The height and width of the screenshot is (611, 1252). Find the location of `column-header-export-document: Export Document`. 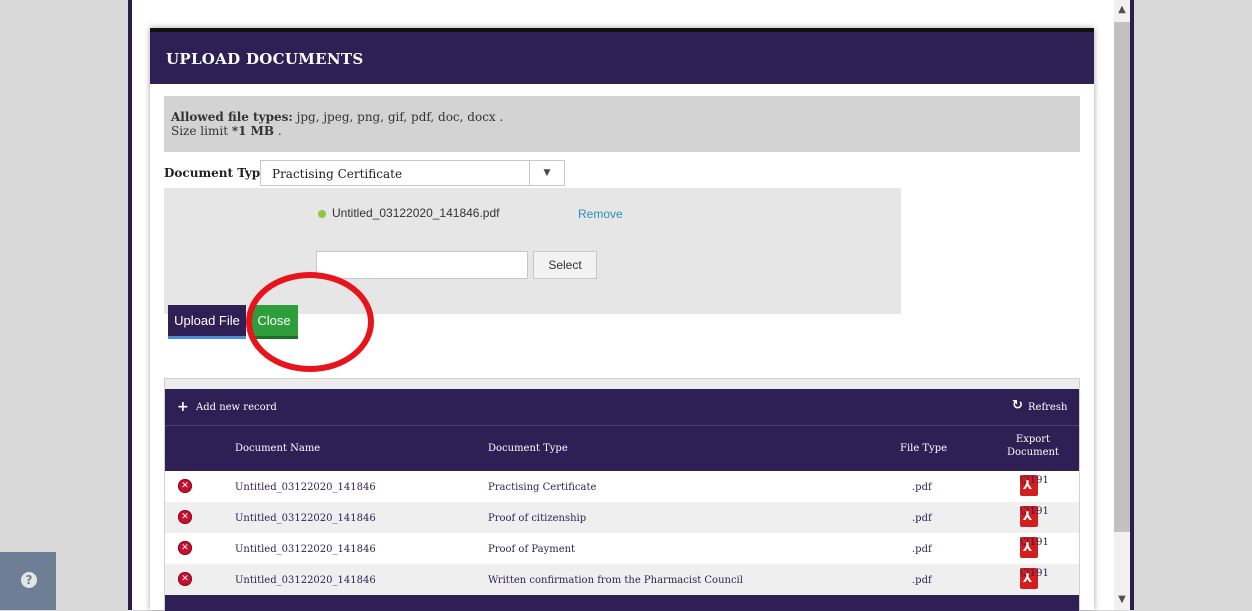

column-header-export-document: Export Document is located at coordinates (1033, 446).